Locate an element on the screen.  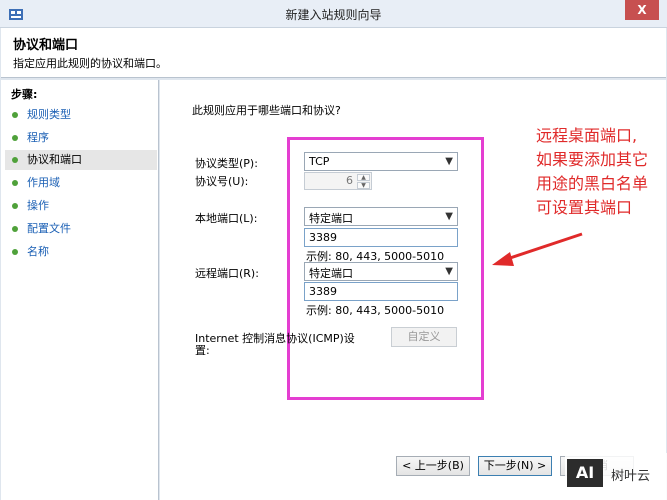
remote-port-label: 远程端口(R): is located at coordinates (227, 273).